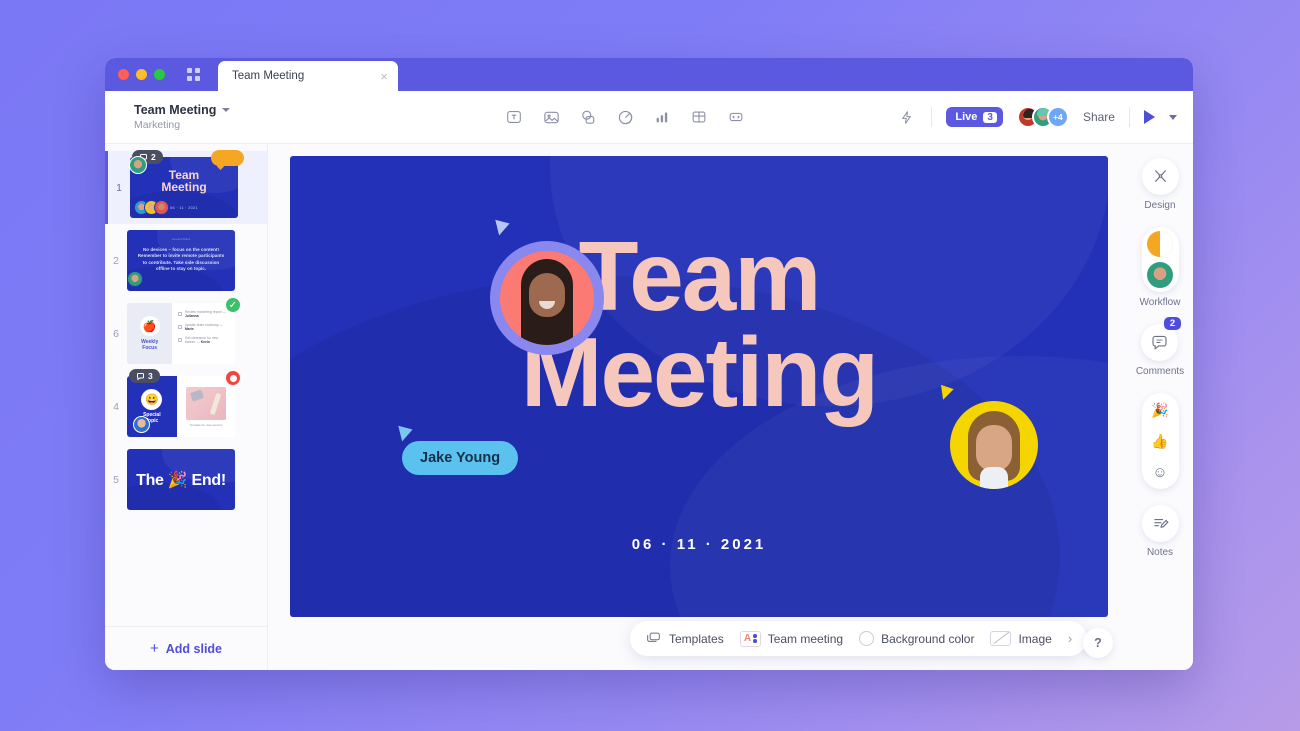 The width and height of the screenshot is (1300, 731). What do you see at coordinates (203, 340) in the screenshot?
I see `list-item: Get clearance for new banner — Kevin` at bounding box center [203, 340].